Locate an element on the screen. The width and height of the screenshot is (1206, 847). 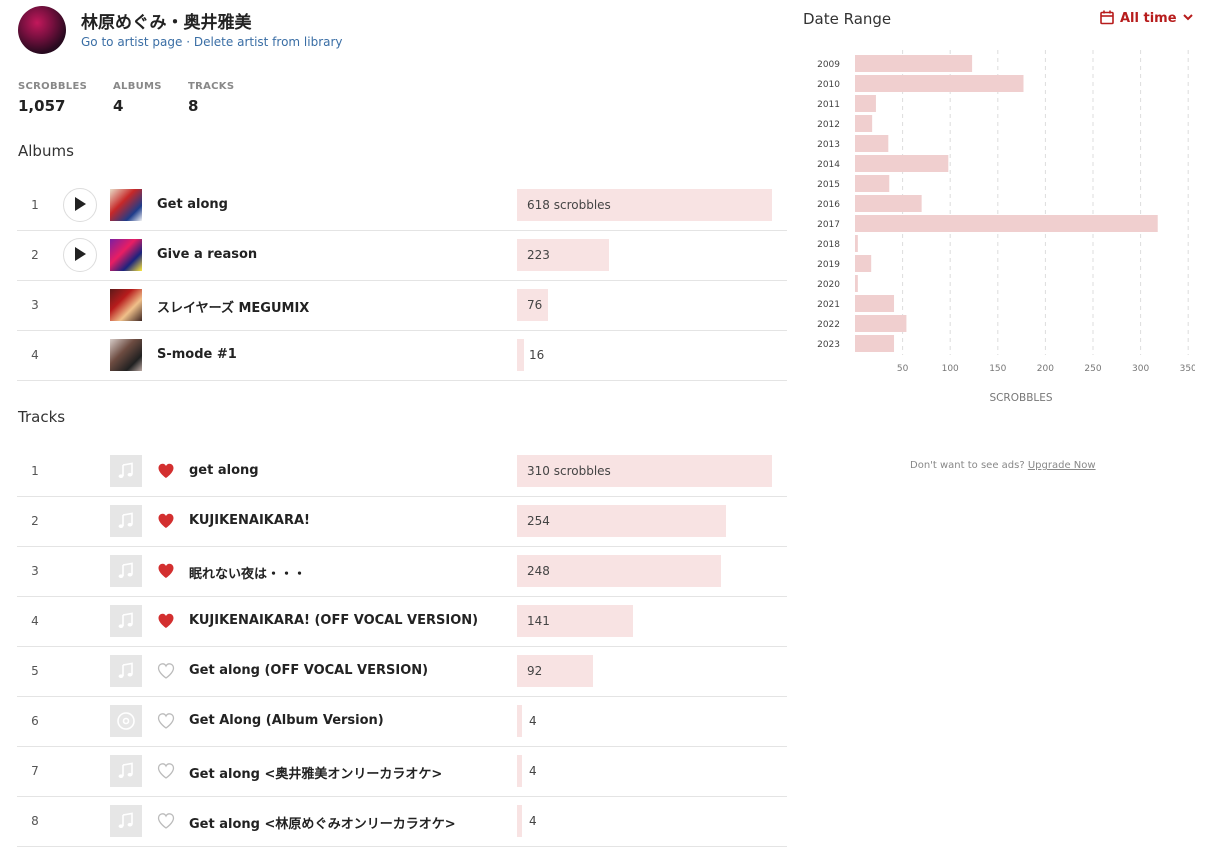
stat-value: 8 is located at coordinates (193, 106).